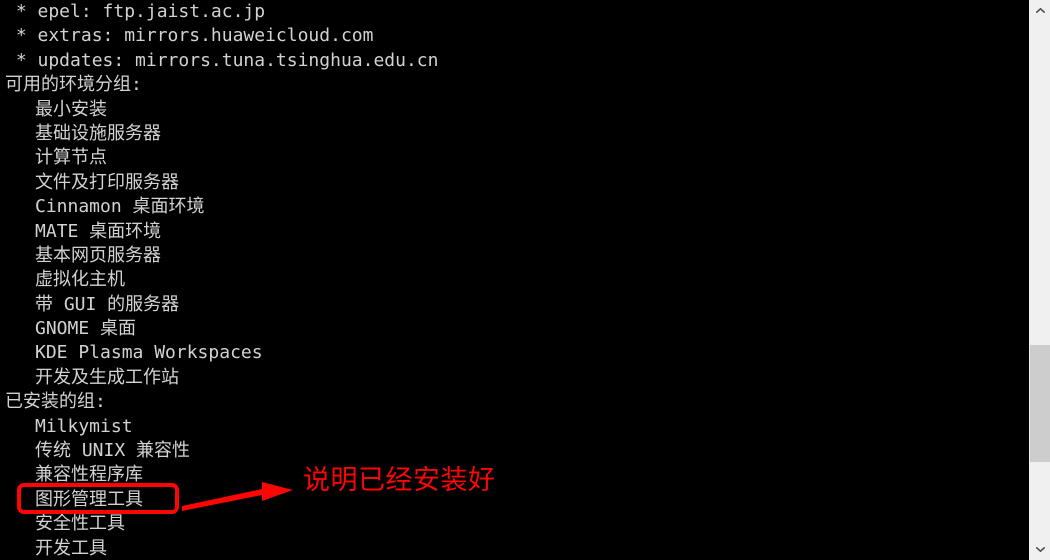 The image size is (1050, 560). I want to click on terminal-line-group-item: GNOME 桌面, so click(86, 329).